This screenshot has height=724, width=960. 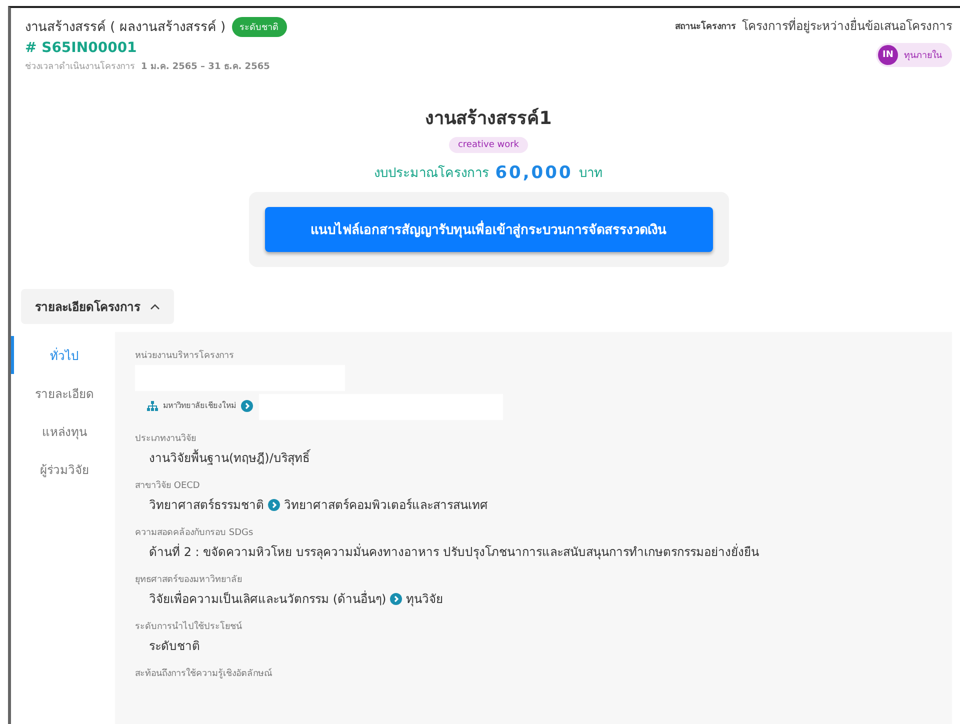 I want to click on project-name: งานสร้างสรรค์1, so click(x=488, y=118).